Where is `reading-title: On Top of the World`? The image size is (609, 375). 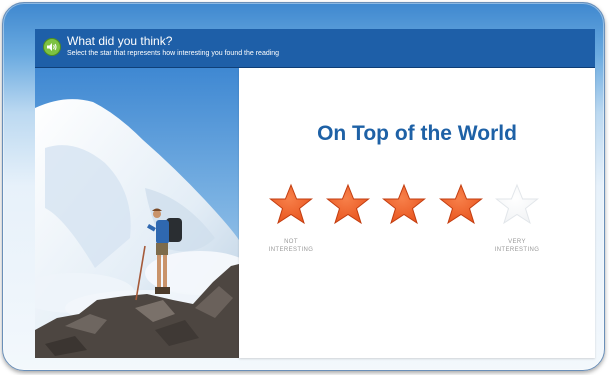 reading-title: On Top of the World is located at coordinates (417, 133).